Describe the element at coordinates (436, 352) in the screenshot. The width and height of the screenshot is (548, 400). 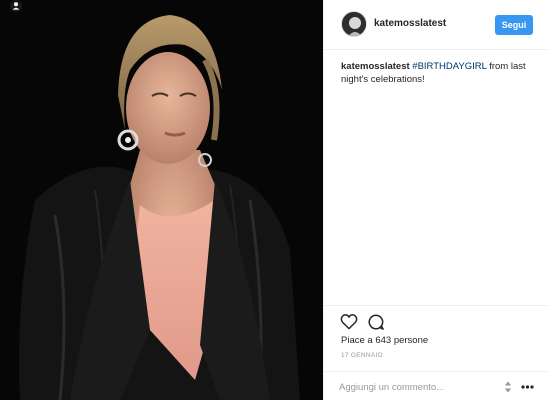
I see `post-actions: Piace a 643 persone 17 GENNAIO` at that location.